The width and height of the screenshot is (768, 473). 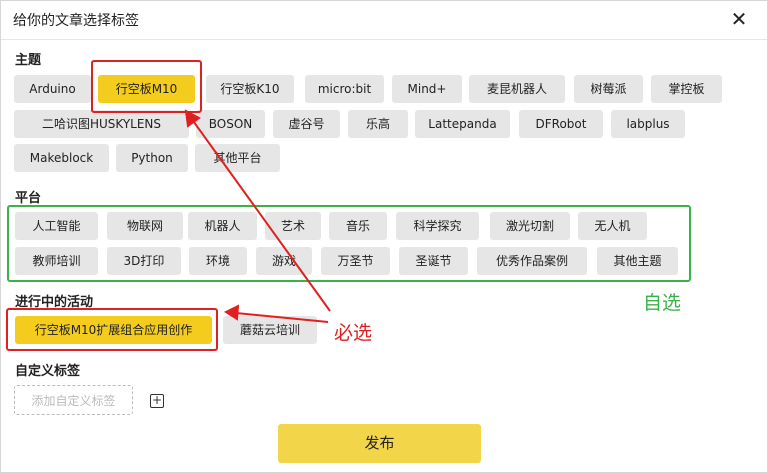 What do you see at coordinates (282, 317) in the screenshot?
I see `arrow-to-activity` at bounding box center [282, 317].